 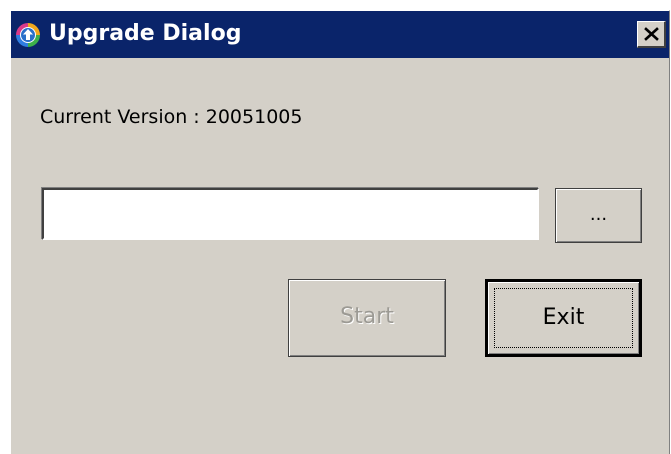 What do you see at coordinates (367, 318) in the screenshot?
I see `start-button: Start` at bounding box center [367, 318].